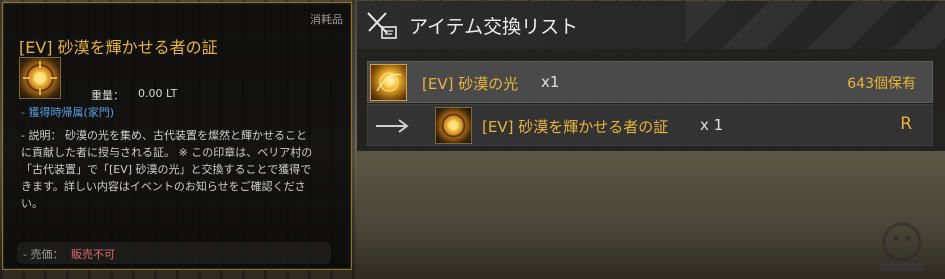 The image size is (945, 279). What do you see at coordinates (118, 47) in the screenshot?
I see `item-title: [EV] 砂漠を輝かせる者の証` at bounding box center [118, 47].